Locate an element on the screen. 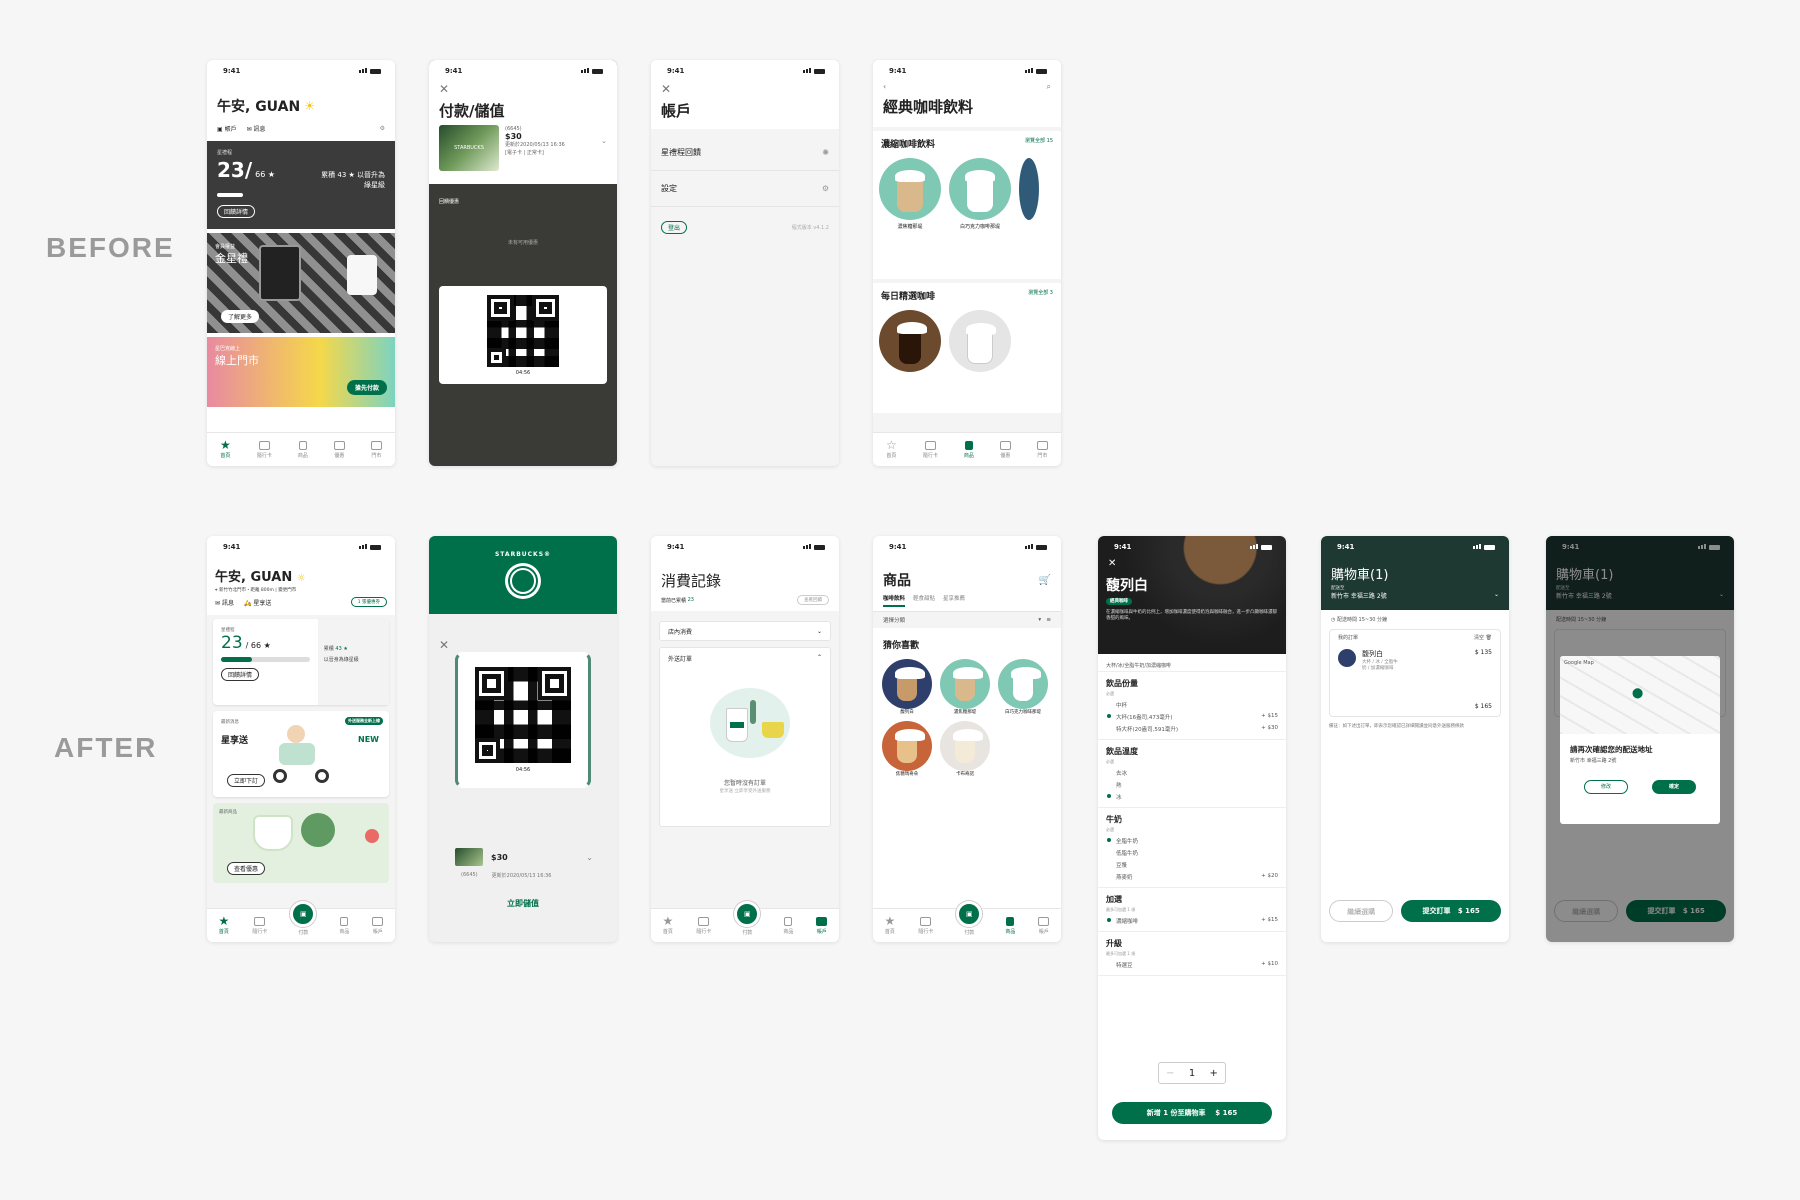 This screenshot has height=1200, width=1800. prepay-button: 搶先付款 is located at coordinates (366, 387).